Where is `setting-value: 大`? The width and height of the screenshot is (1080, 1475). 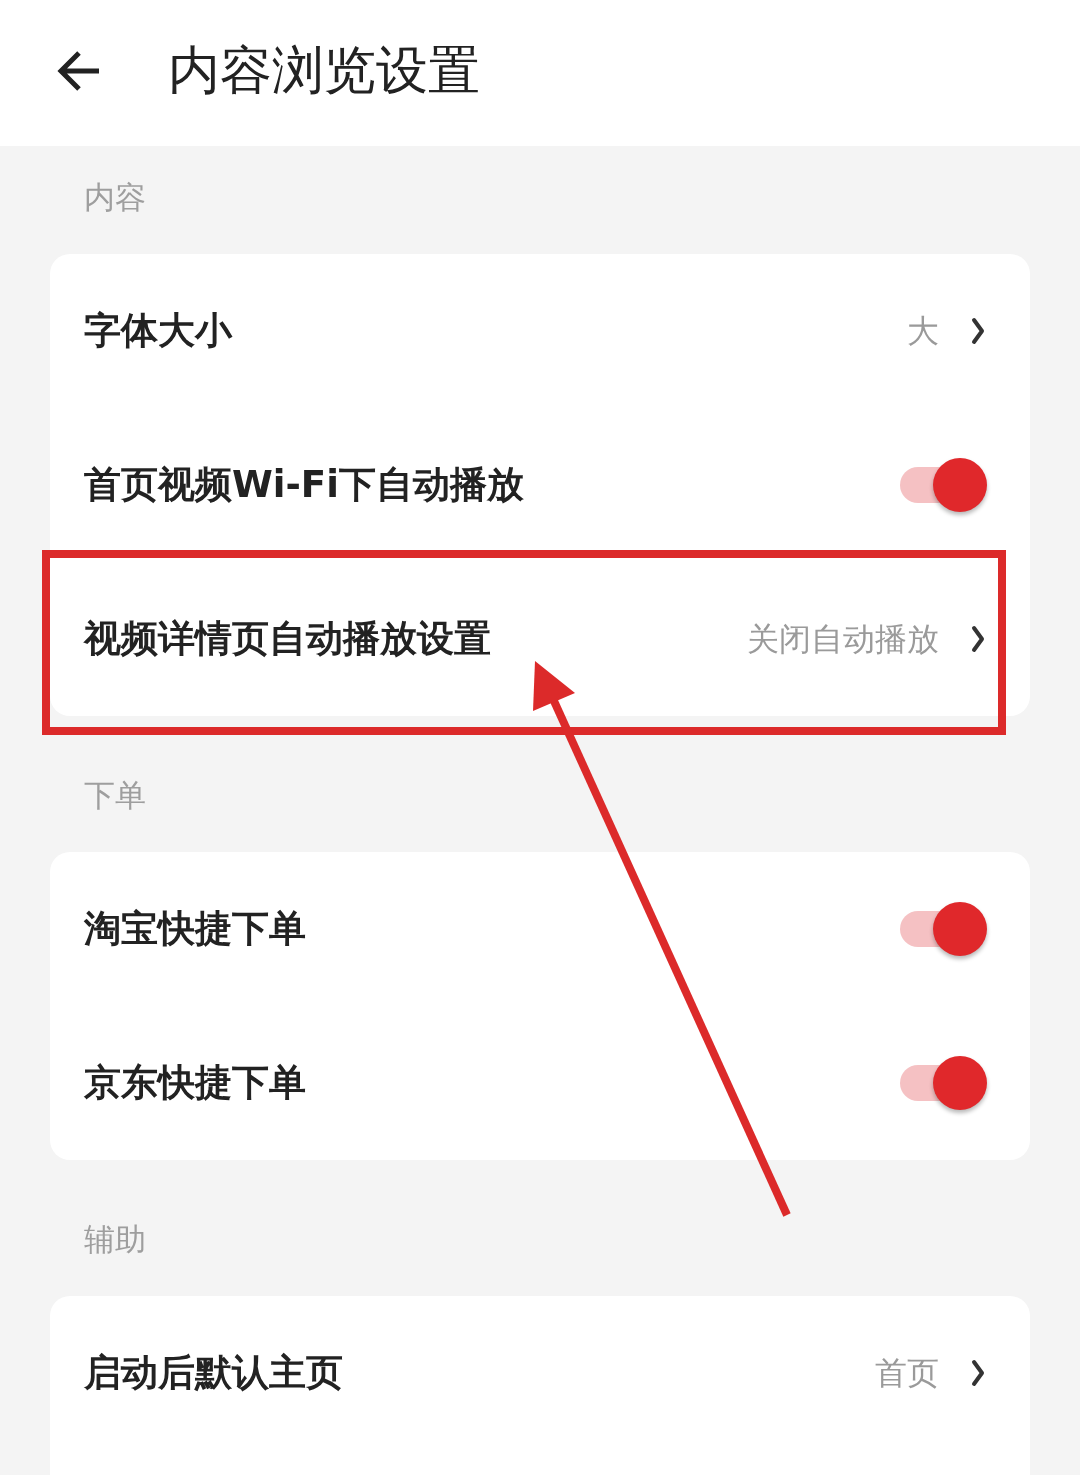 setting-value: 大 is located at coordinates (923, 331).